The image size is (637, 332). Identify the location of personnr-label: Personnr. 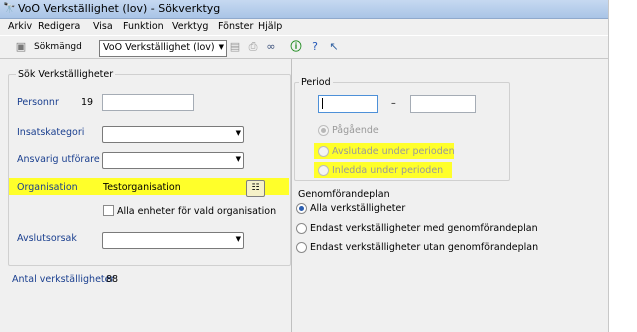
(38, 102).